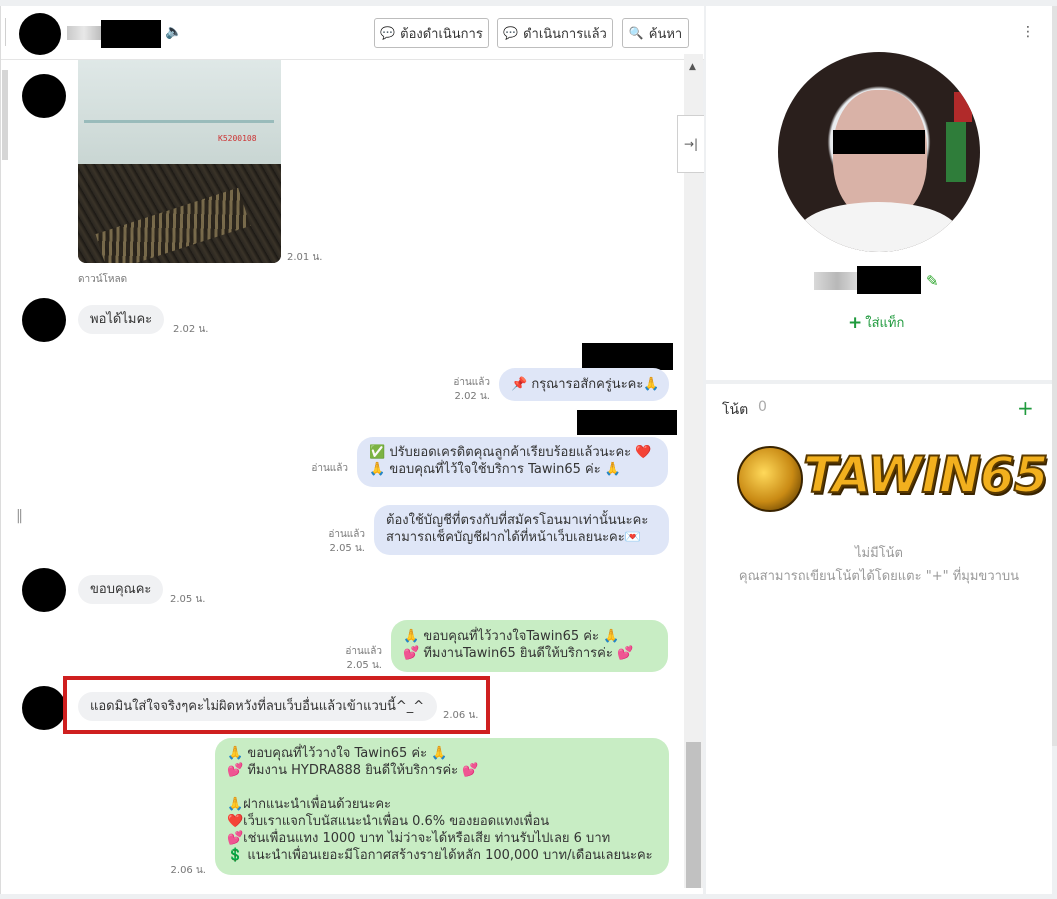 Image resolution: width=1057 pixels, height=899 pixels. Describe the element at coordinates (636, 33) in the screenshot. I see `search-icon: 🔍` at that location.